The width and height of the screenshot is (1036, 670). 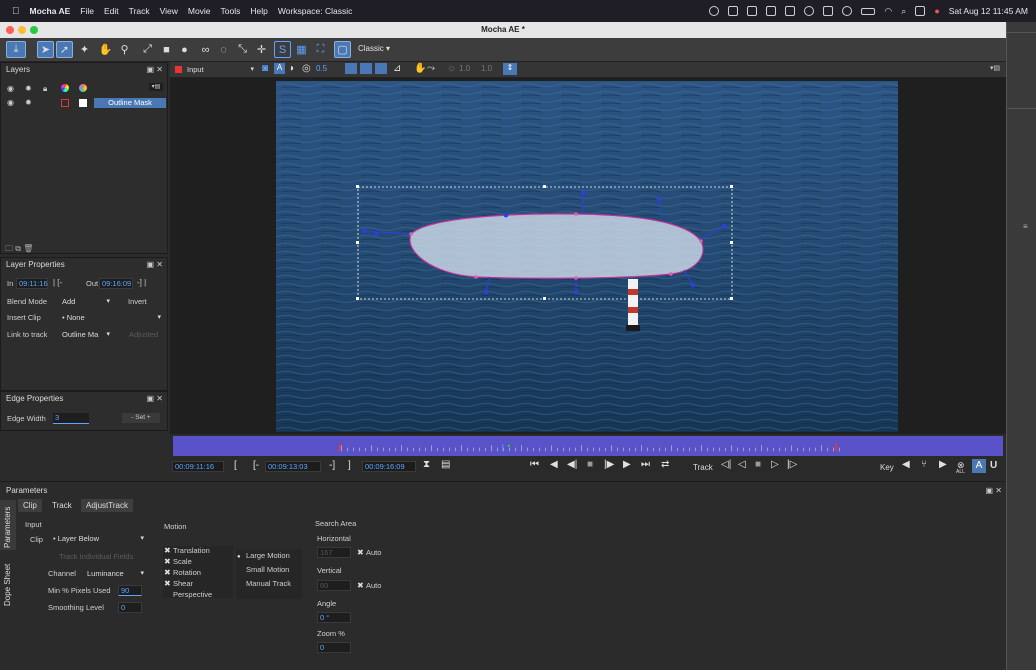 I want to click on menu-tools: Tools, so click(x=231, y=11).